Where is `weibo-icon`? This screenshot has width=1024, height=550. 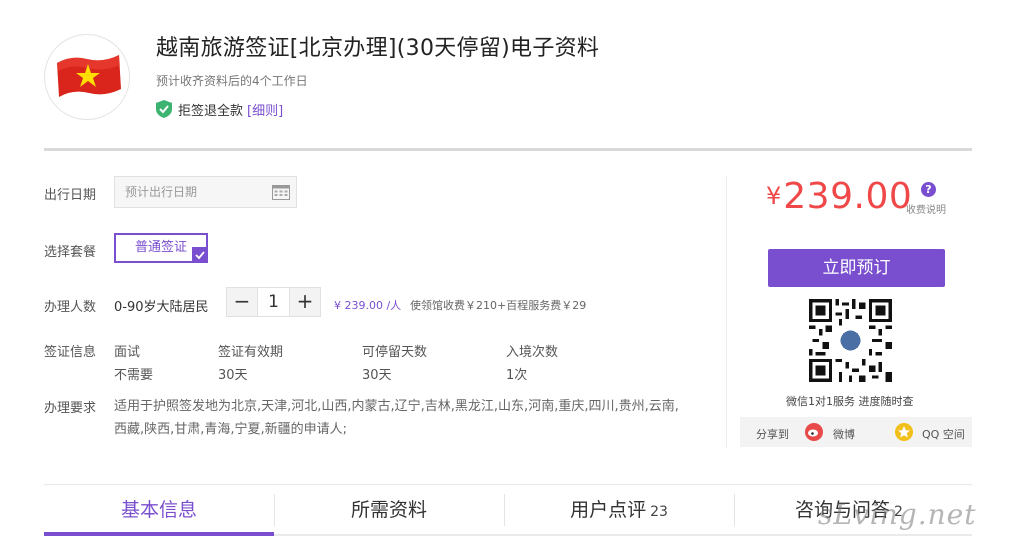
weibo-icon is located at coordinates (814, 432).